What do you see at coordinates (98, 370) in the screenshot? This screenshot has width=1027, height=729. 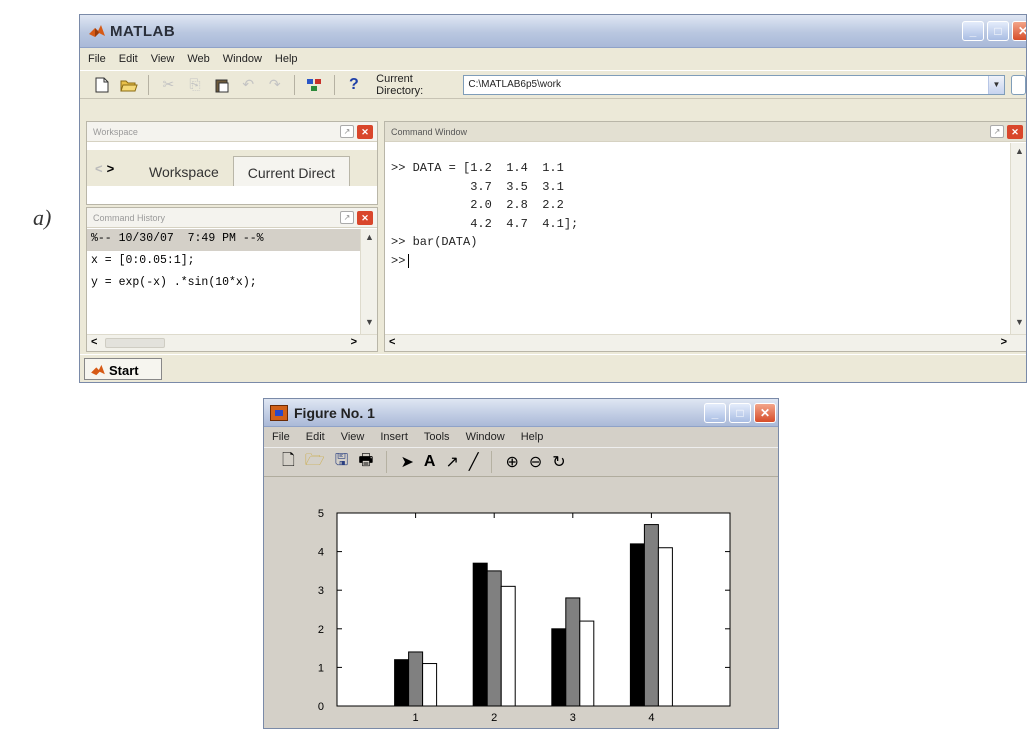 I see `matlab-logo-icon` at bounding box center [98, 370].